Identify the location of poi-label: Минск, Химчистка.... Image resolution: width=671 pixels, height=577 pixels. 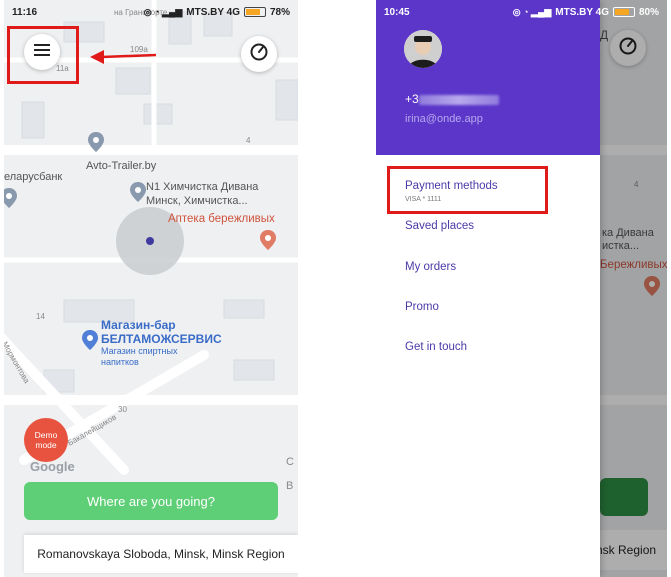
(197, 201).